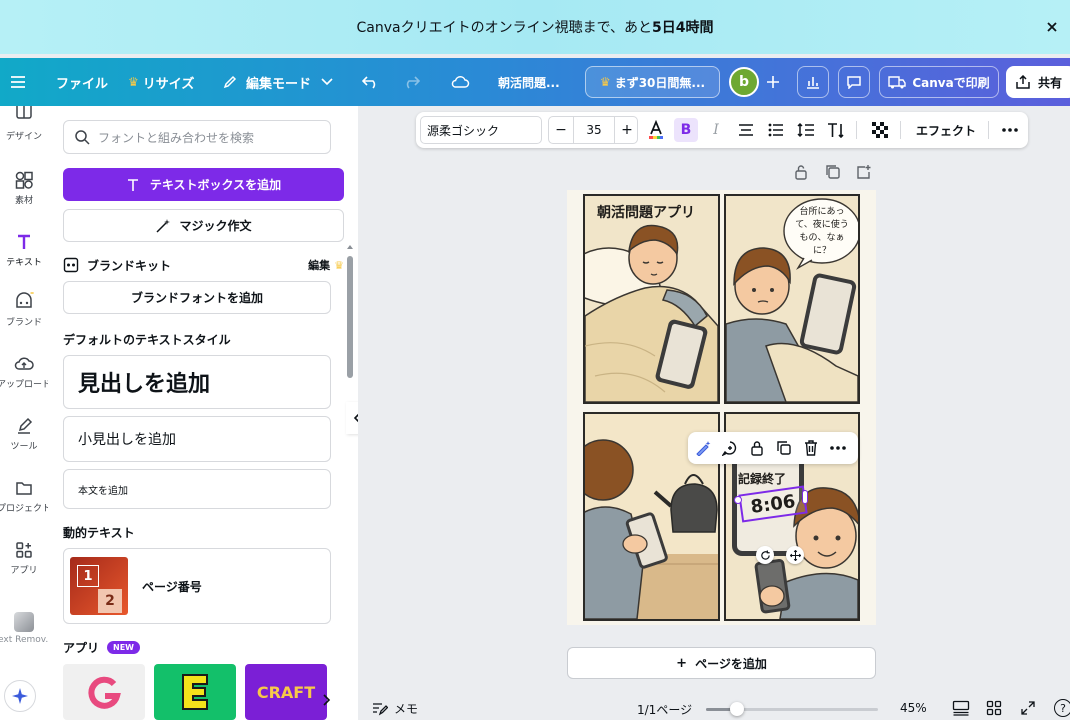 The image size is (1070, 720). What do you see at coordinates (776, 130) in the screenshot?
I see `list-button` at bounding box center [776, 130].